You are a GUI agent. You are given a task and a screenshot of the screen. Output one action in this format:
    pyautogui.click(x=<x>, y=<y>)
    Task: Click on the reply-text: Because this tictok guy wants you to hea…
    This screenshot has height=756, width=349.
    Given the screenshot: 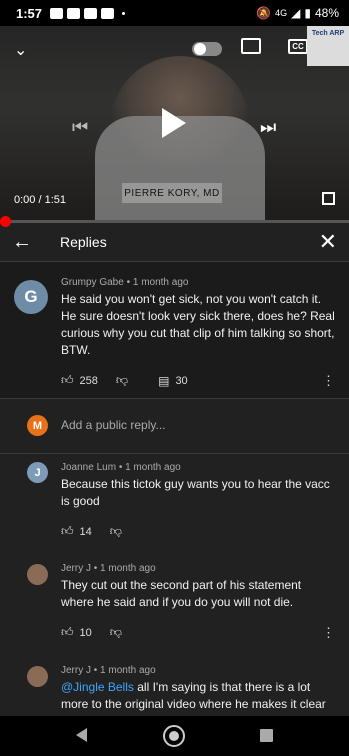 What is the action you would take?
    pyautogui.click(x=195, y=492)
    